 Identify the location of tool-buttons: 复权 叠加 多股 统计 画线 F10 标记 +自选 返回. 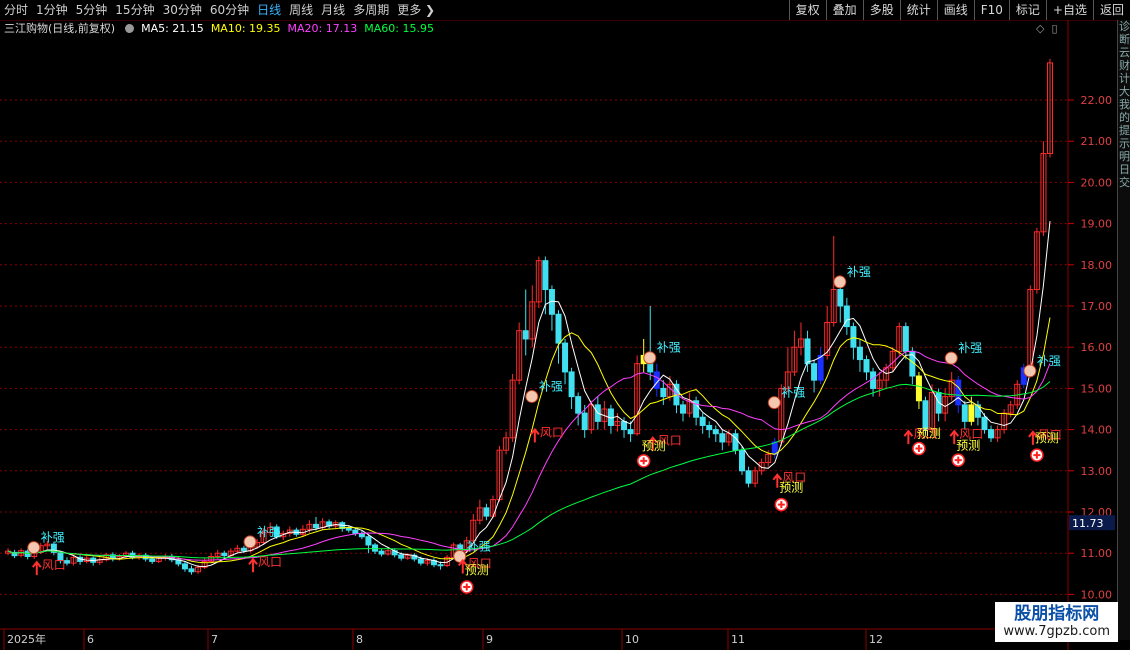
(959, 10).